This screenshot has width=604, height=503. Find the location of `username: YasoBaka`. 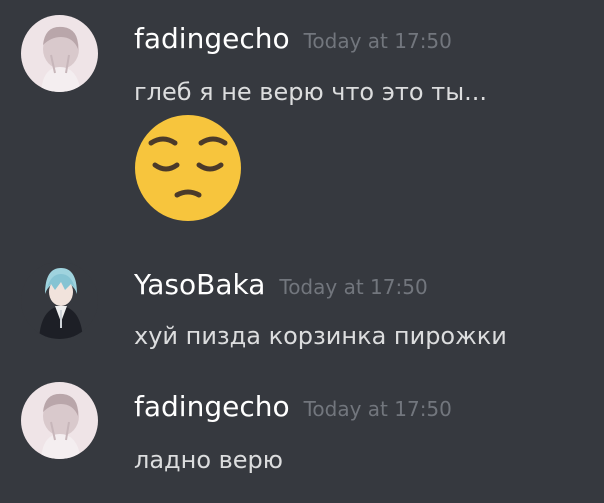

username: YasoBaka is located at coordinates (199, 284).